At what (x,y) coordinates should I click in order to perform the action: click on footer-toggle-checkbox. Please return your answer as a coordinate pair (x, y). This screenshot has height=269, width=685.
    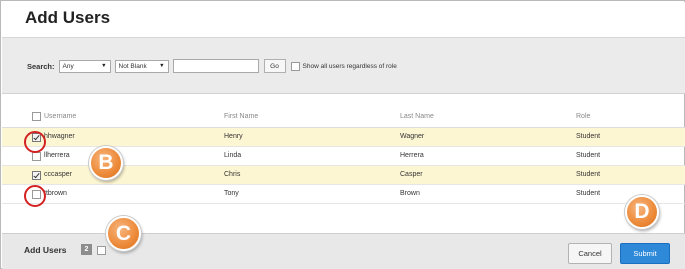
    Looking at the image, I should click on (101, 250).